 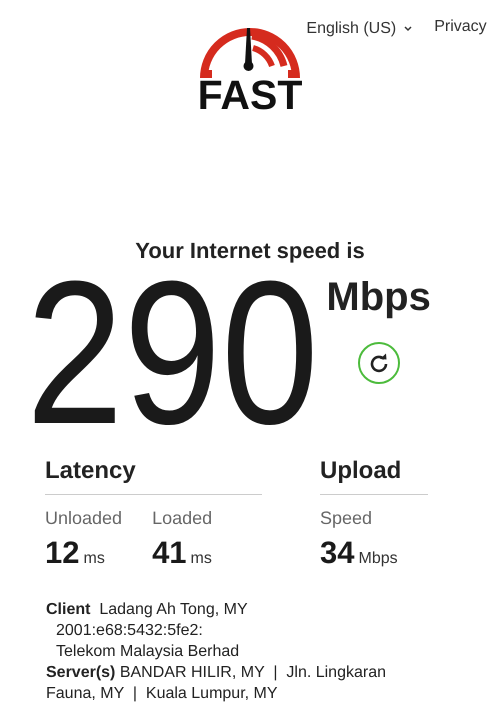 I want to click on headline: Your Internet speed is, so click(x=250, y=251).